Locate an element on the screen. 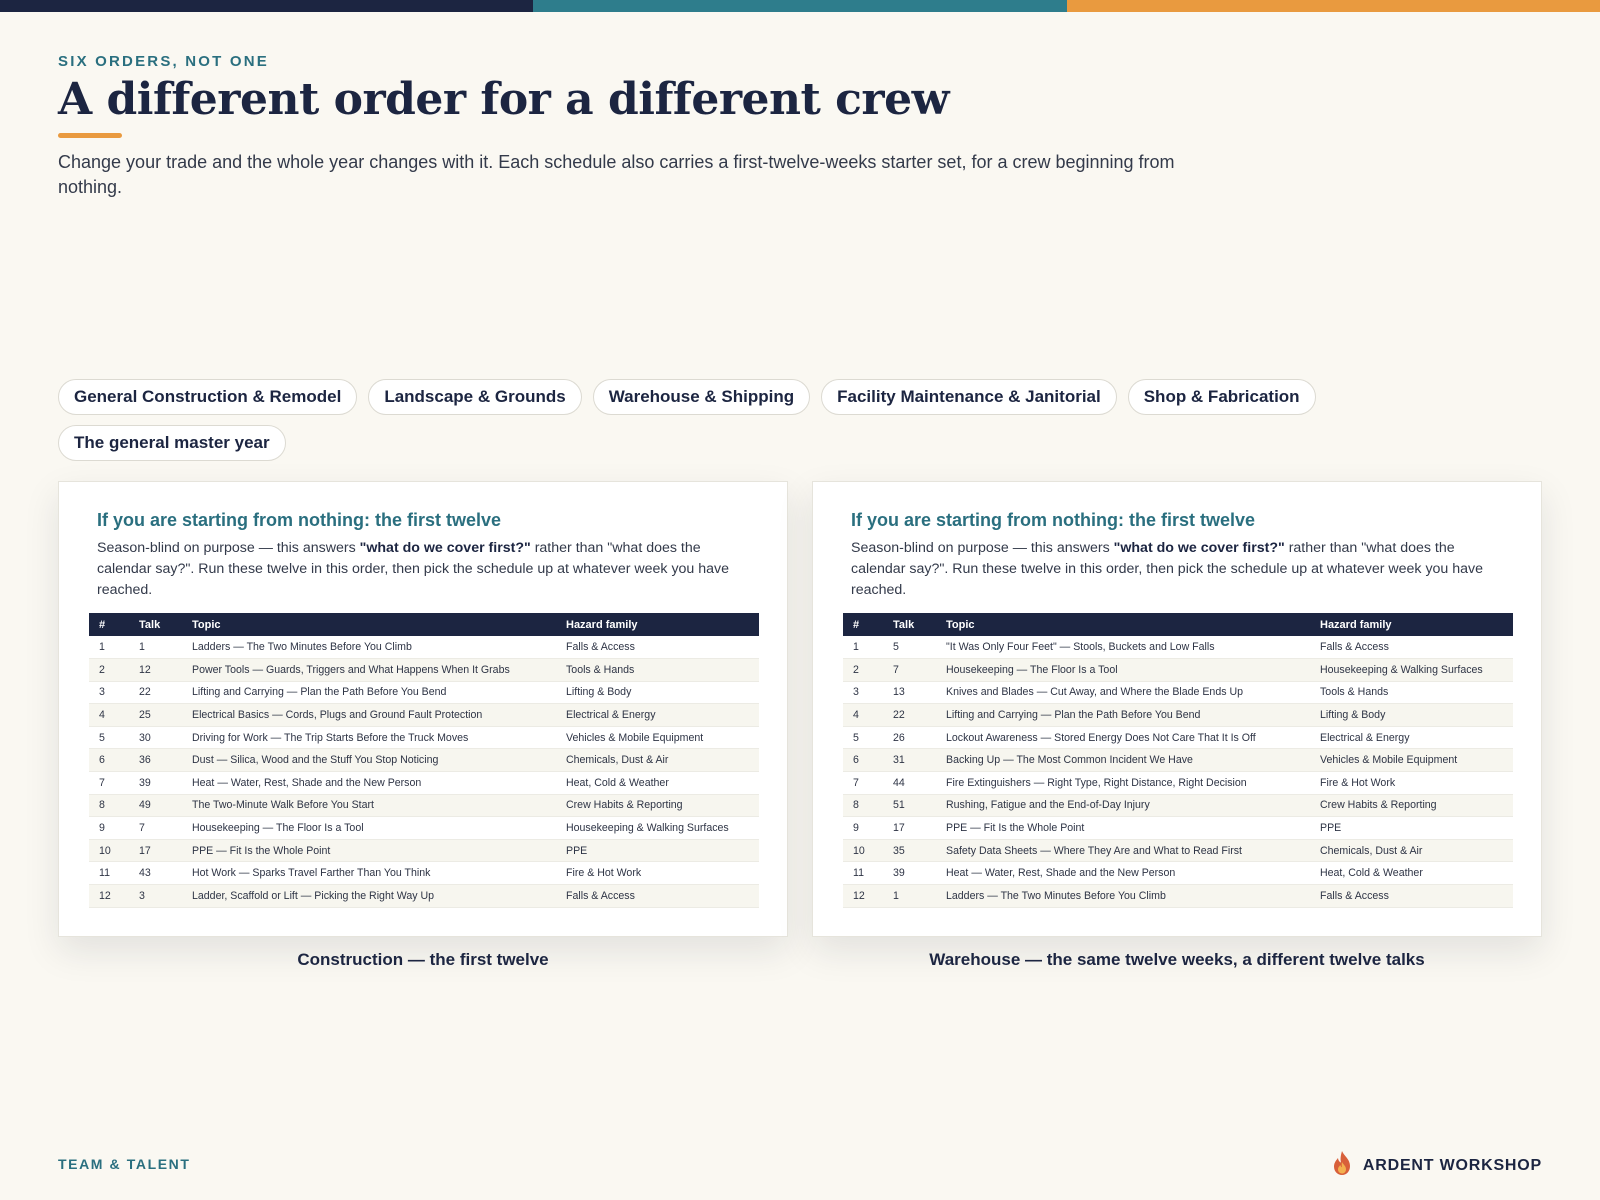 The width and height of the screenshot is (1600, 1200). table-header-row: # Talk Topic Hazard family is located at coordinates (424, 624).